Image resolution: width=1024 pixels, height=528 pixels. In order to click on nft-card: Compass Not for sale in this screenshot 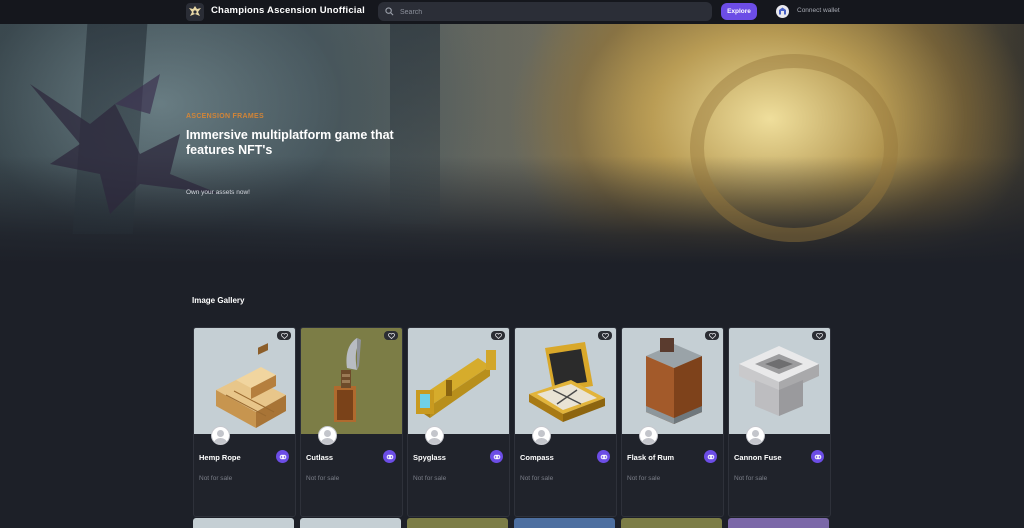, I will do `click(565, 422)`.